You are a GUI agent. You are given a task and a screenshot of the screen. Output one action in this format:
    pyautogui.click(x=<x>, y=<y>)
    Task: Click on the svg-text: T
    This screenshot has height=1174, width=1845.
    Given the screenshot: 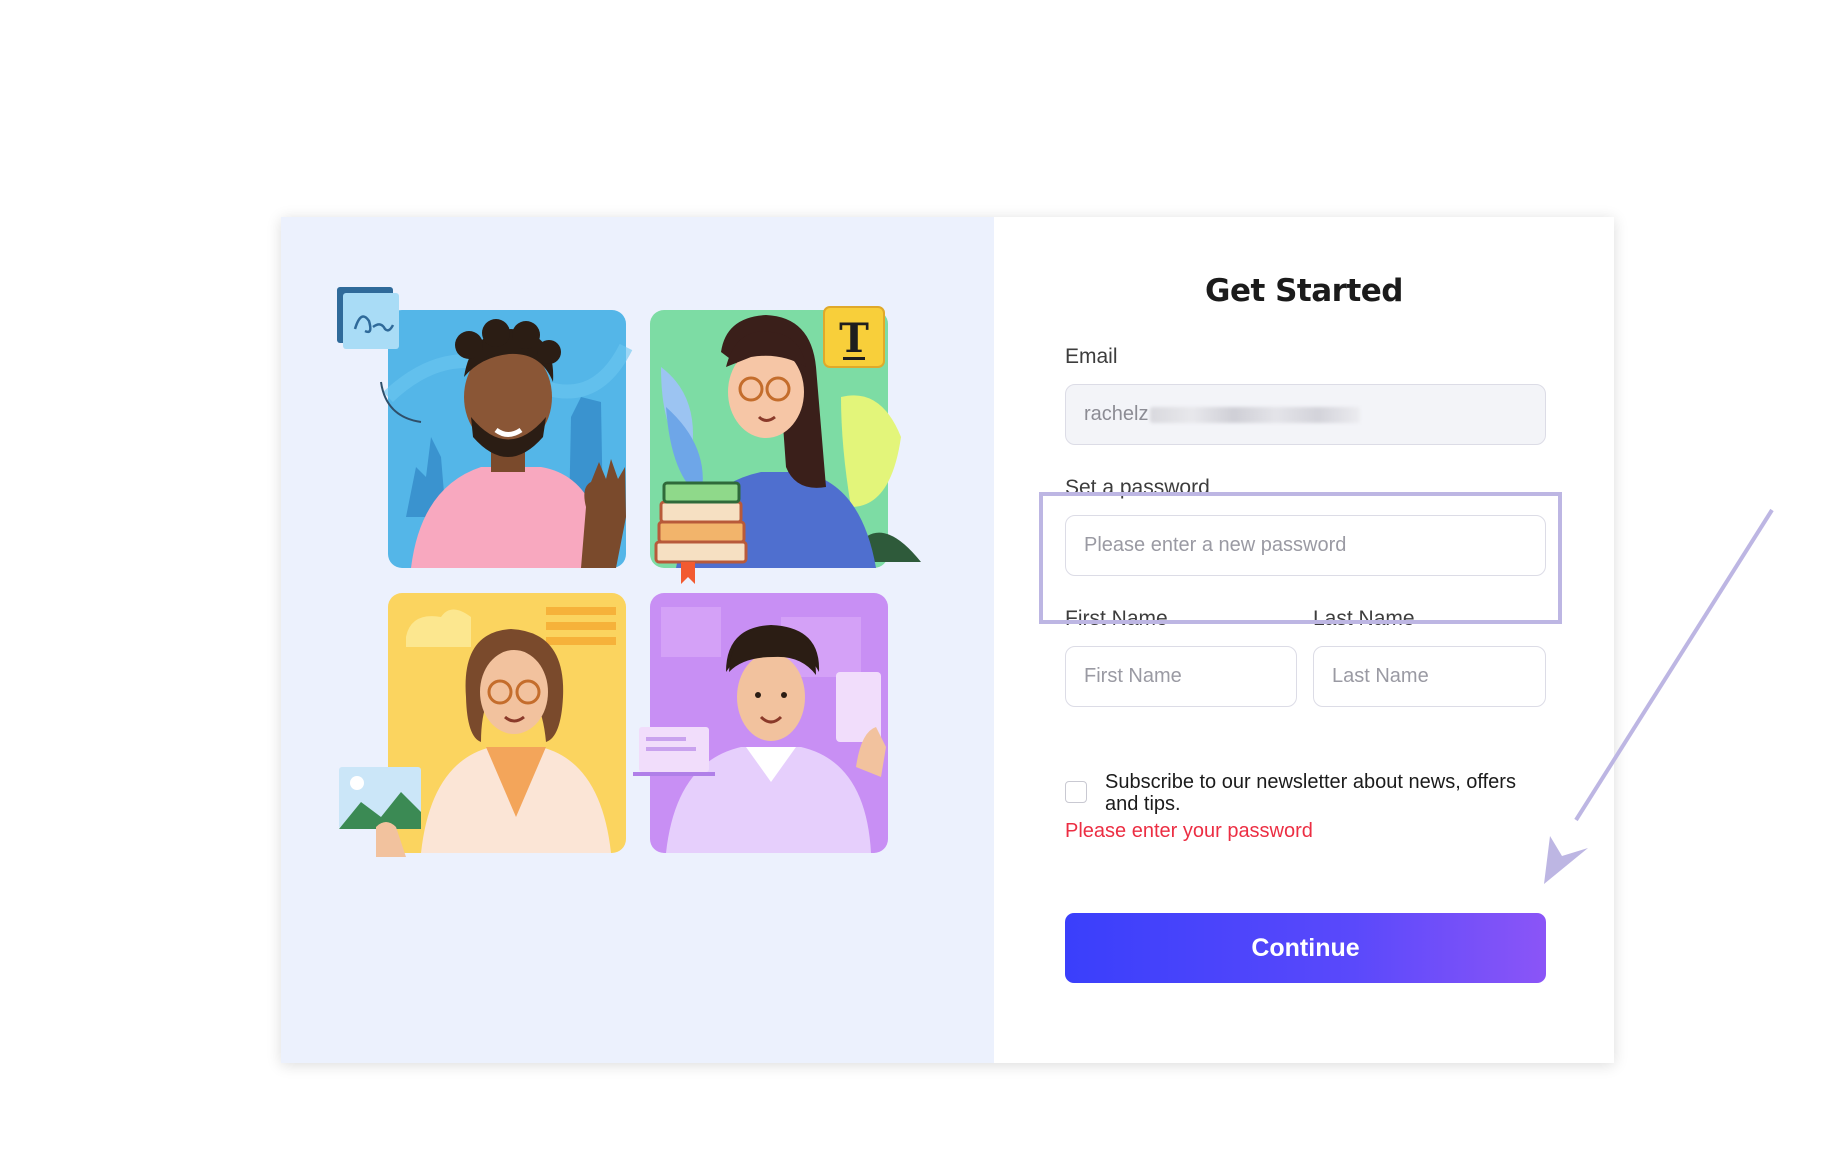 What is the action you would take?
    pyautogui.click(x=854, y=338)
    